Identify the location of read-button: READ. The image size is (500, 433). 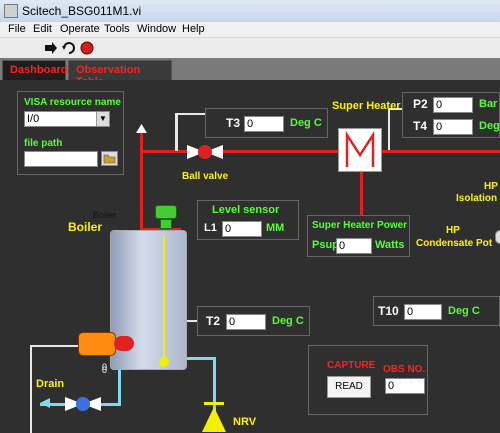
(349, 387).